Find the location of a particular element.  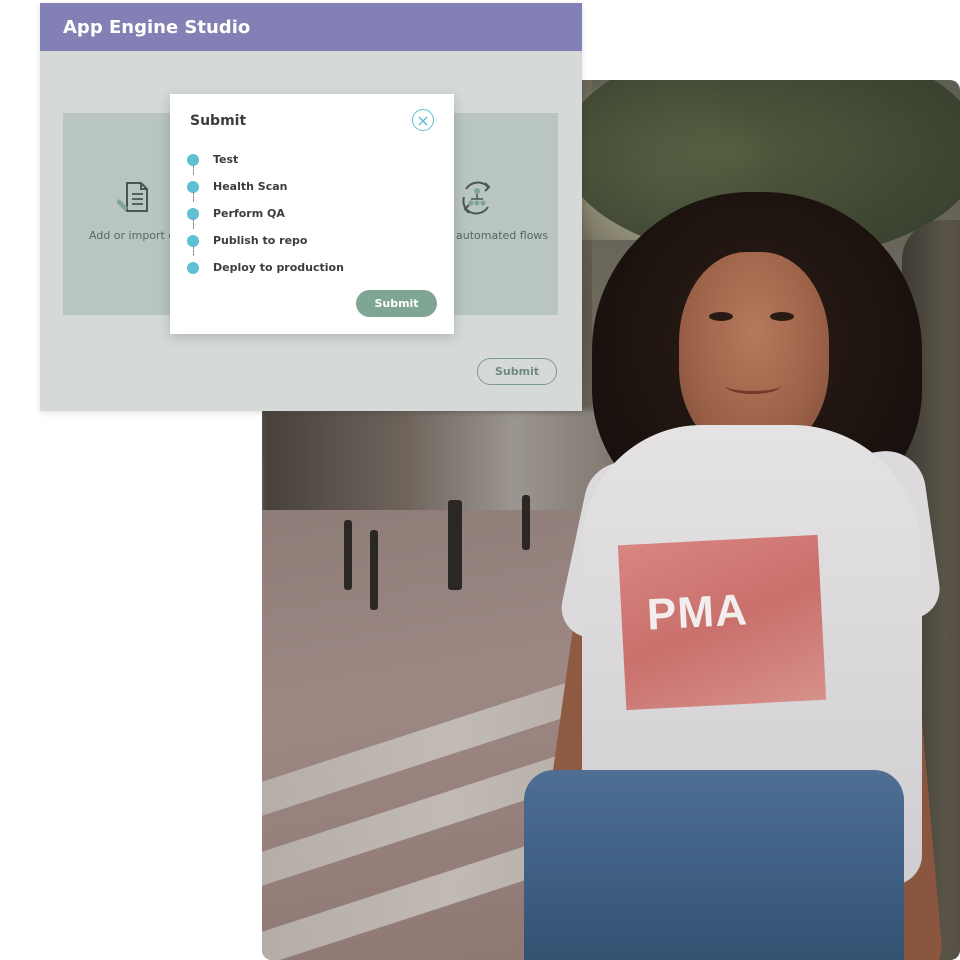

step-label: Health Scan is located at coordinates (250, 186).